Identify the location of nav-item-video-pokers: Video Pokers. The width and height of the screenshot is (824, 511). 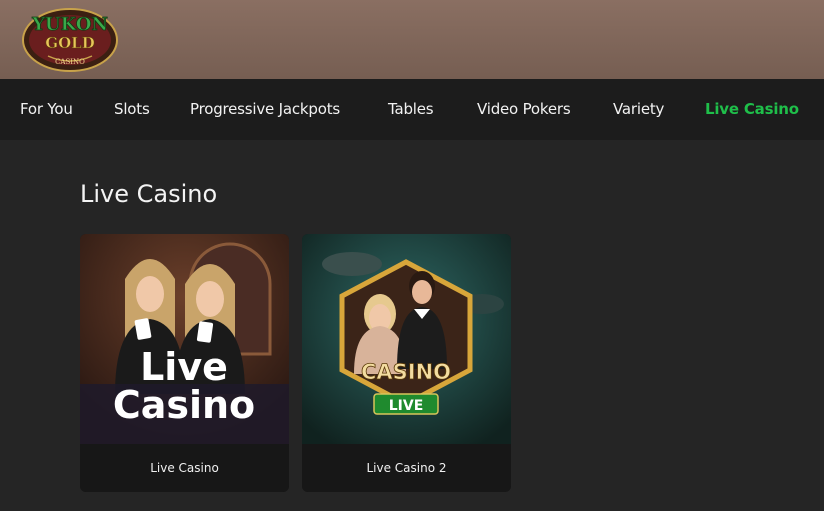
(524, 109).